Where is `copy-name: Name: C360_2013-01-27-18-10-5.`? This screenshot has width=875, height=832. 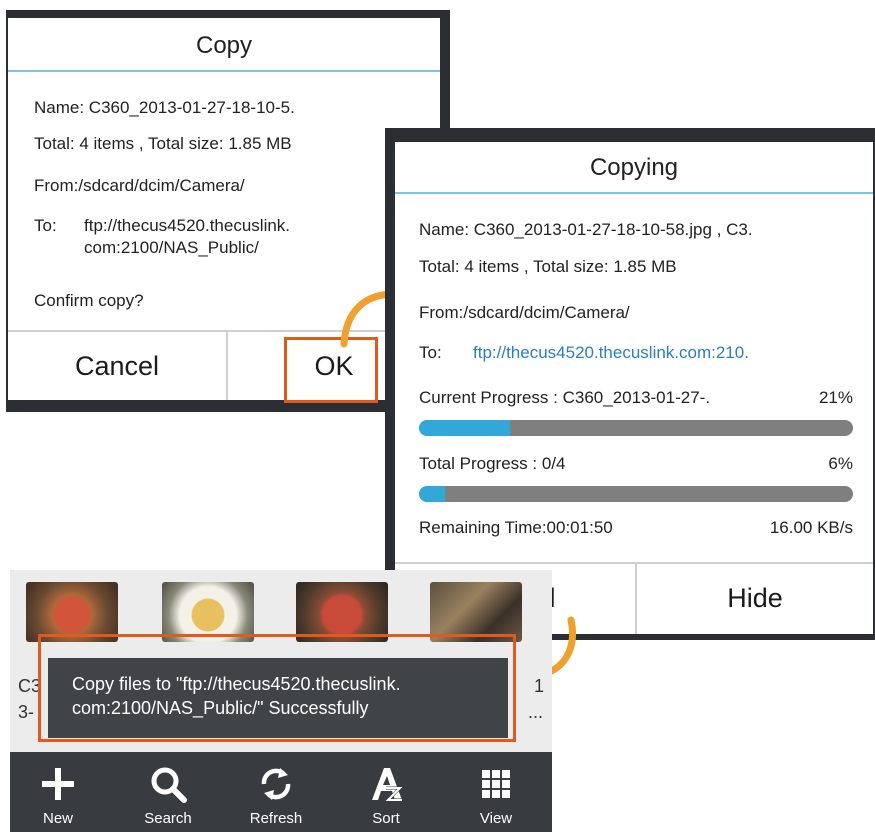
copy-name: Name: C360_2013-01-27-18-10-5. is located at coordinates (164, 107).